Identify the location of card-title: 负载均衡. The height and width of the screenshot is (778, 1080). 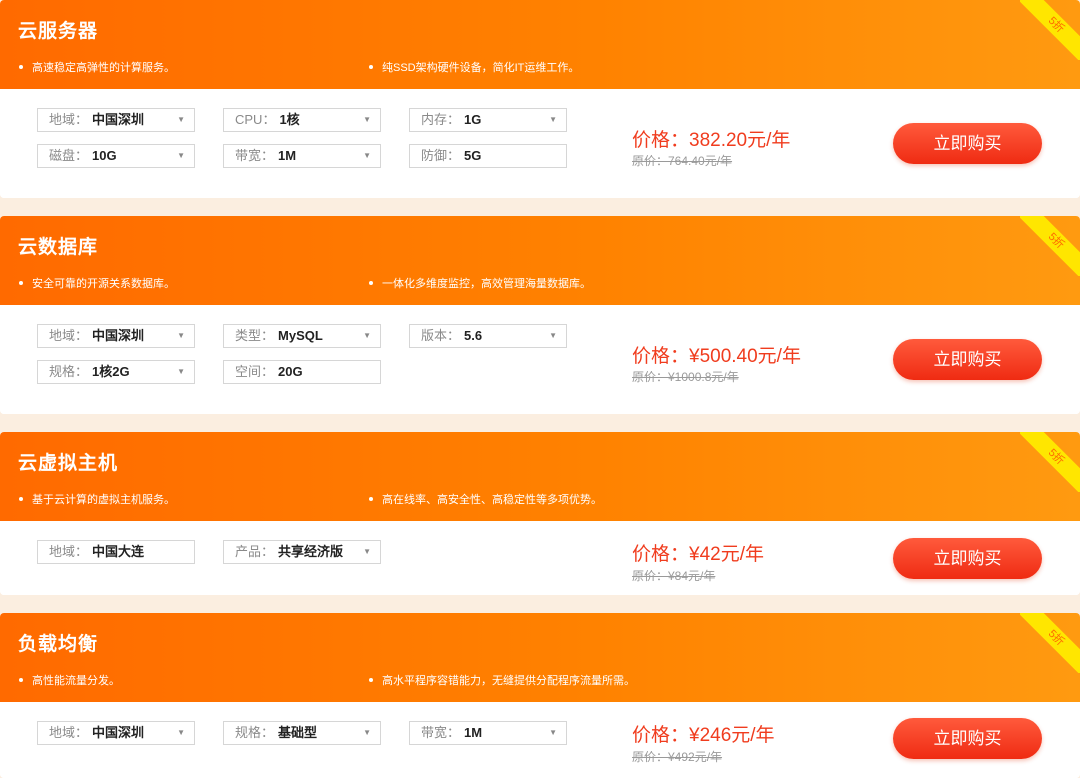
(58, 644).